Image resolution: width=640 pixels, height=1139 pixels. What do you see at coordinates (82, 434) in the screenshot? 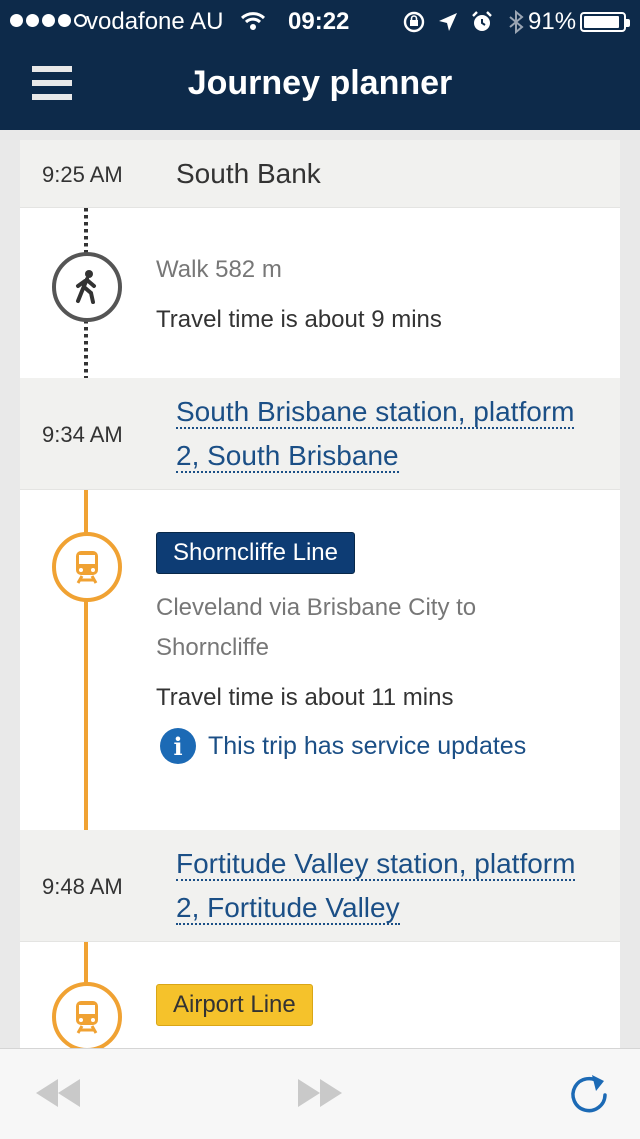
I see `stop-time: 9:34 AM` at bounding box center [82, 434].